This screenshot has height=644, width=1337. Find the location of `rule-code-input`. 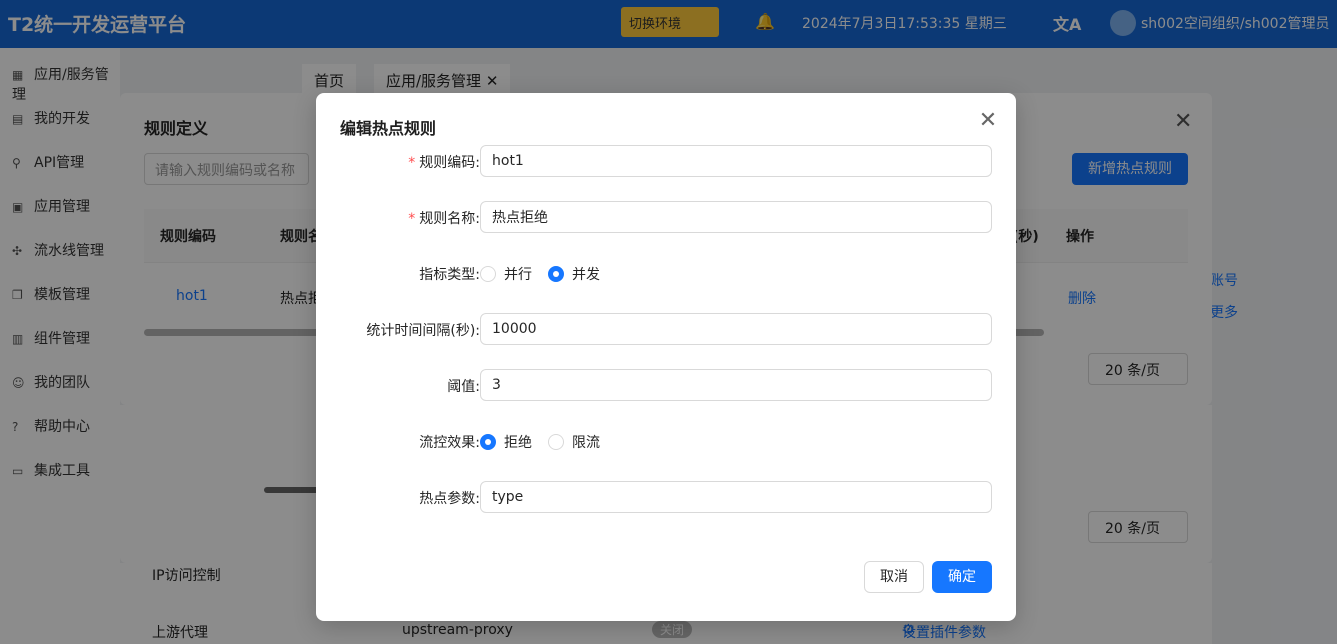

rule-code-input is located at coordinates (736, 161).